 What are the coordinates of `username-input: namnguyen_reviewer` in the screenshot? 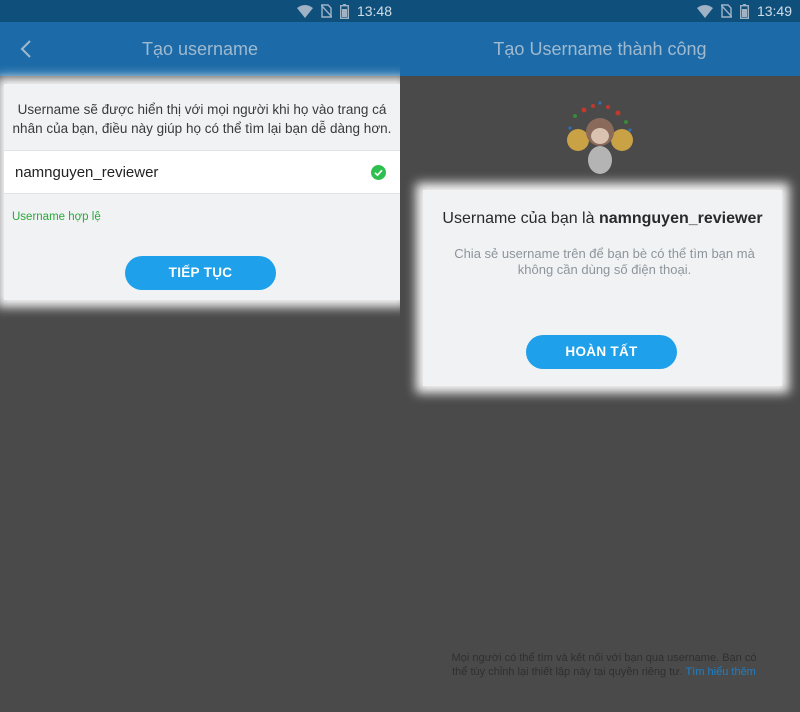 It's located at (202, 172).